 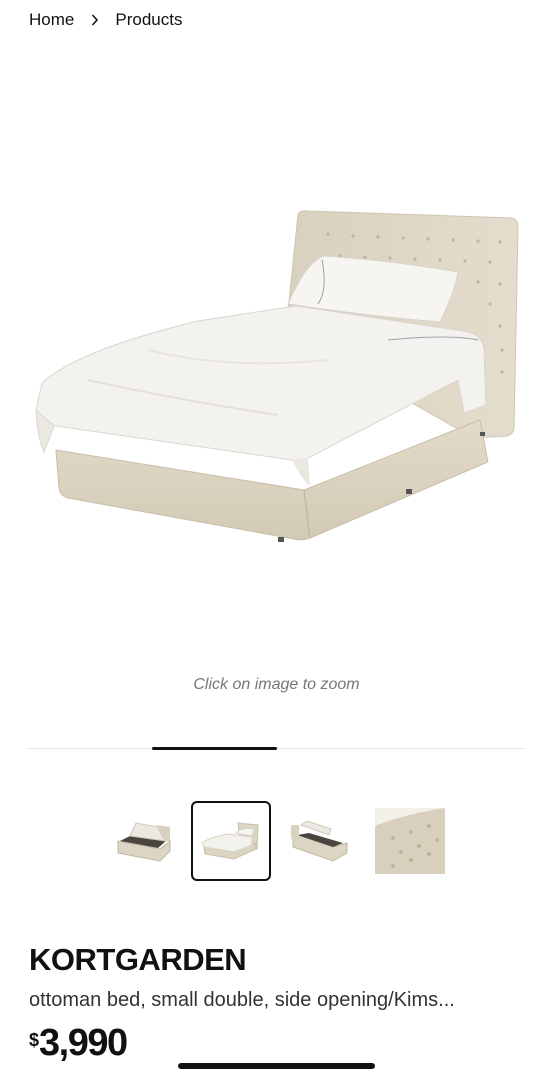 What do you see at coordinates (105, 20) in the screenshot?
I see `breadcrumb: Home Products` at bounding box center [105, 20].